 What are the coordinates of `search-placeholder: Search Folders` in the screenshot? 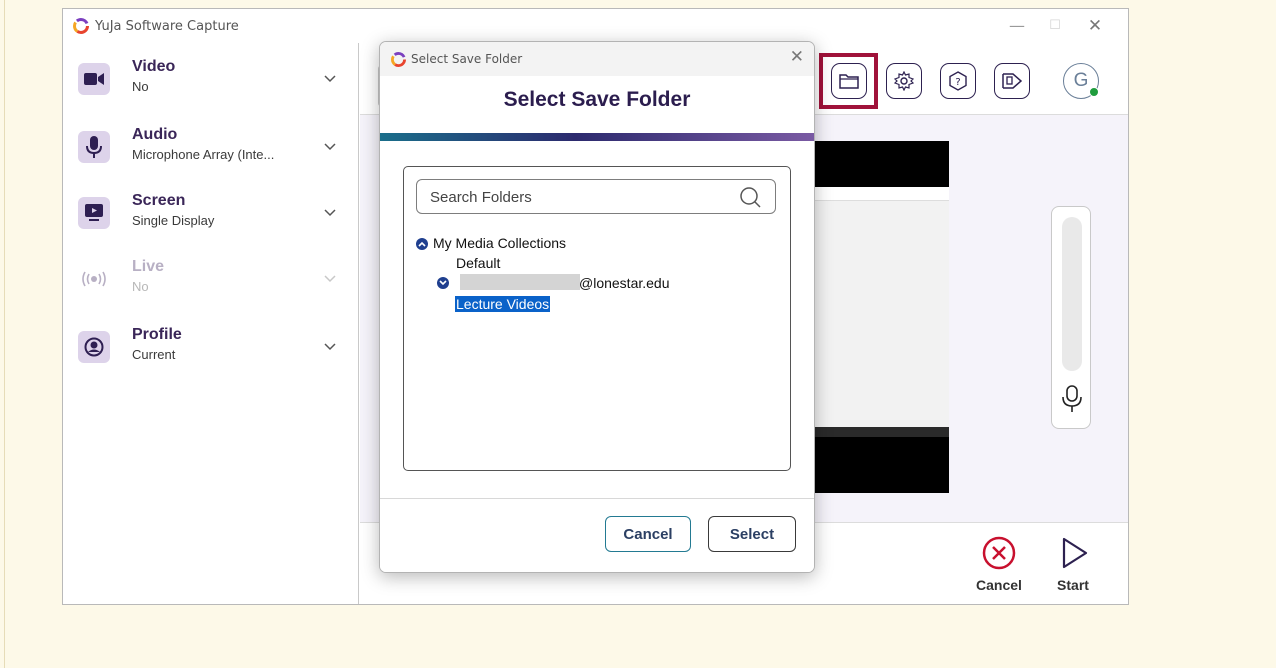 It's located at (481, 197).